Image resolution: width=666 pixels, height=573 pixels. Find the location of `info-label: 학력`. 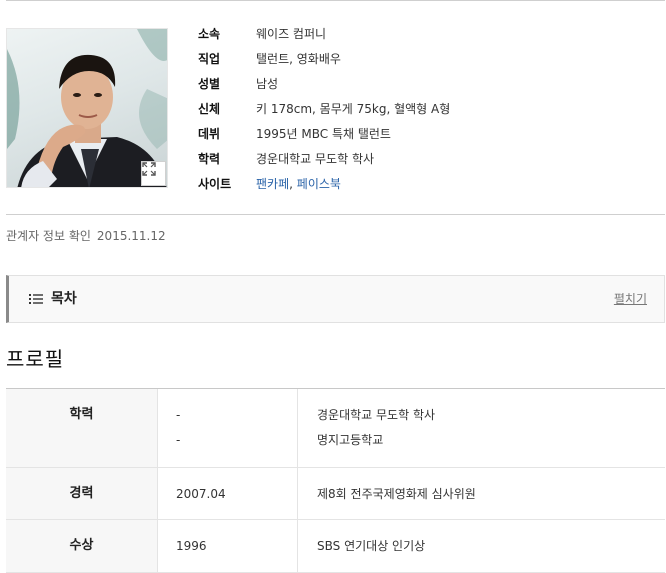

info-label: 학력 is located at coordinates (209, 159).